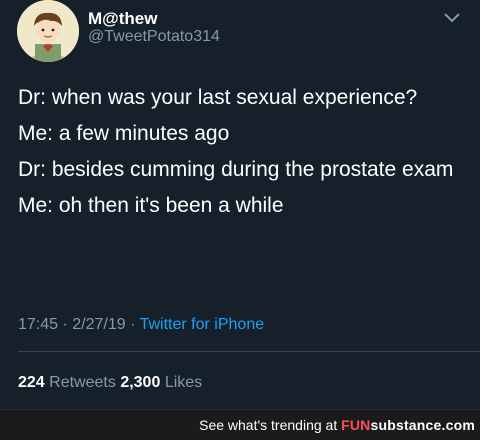 This screenshot has height=440, width=480. Describe the element at coordinates (98, 324) in the screenshot. I see `tweet-date: 2/27/19` at that location.